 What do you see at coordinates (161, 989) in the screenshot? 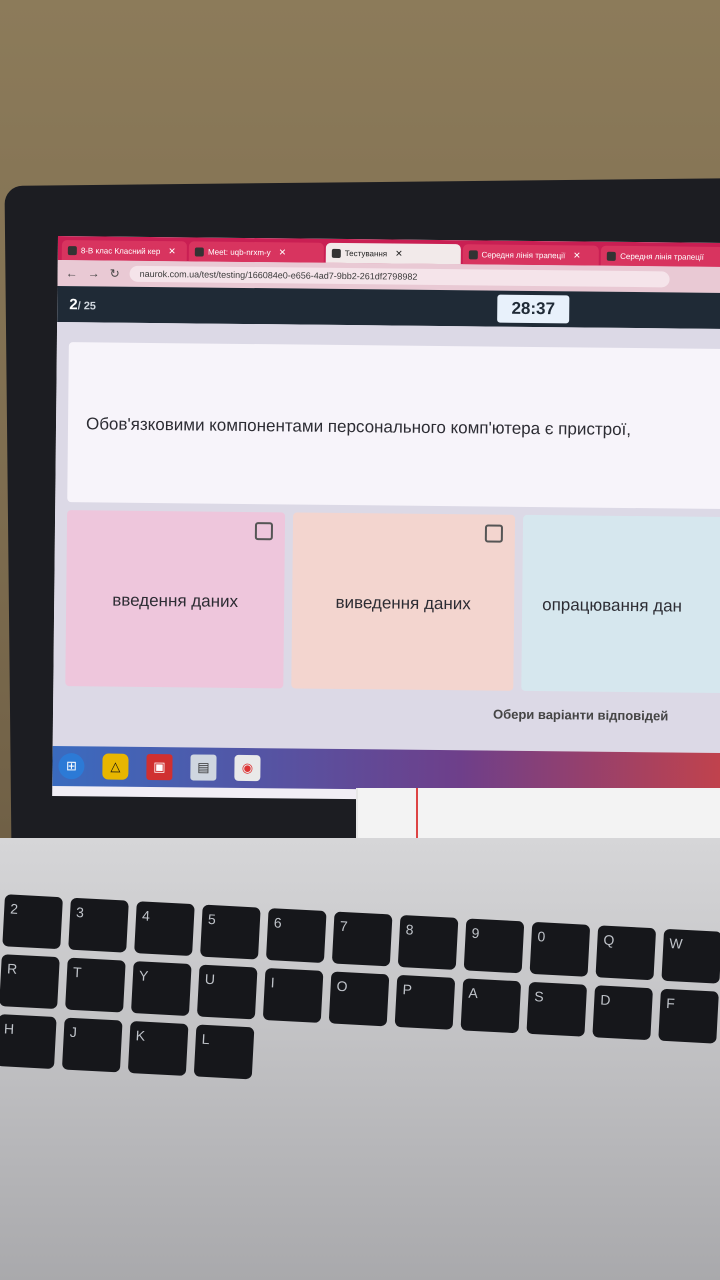
I see `keyboard-key: Y` at bounding box center [161, 989].